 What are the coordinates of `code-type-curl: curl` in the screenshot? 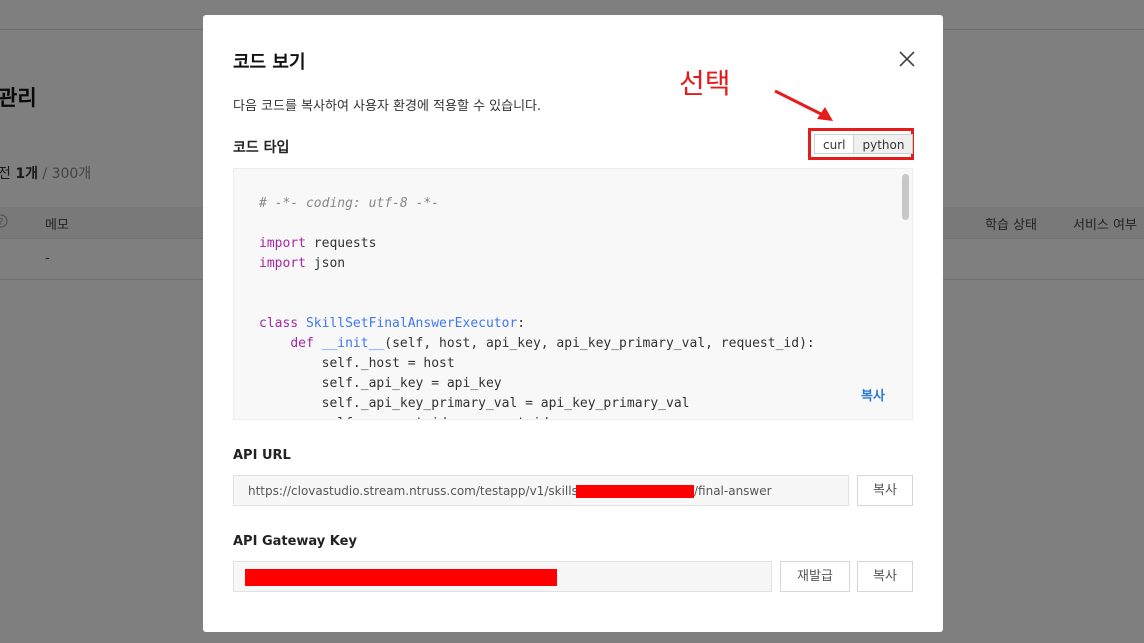 It's located at (834, 144).